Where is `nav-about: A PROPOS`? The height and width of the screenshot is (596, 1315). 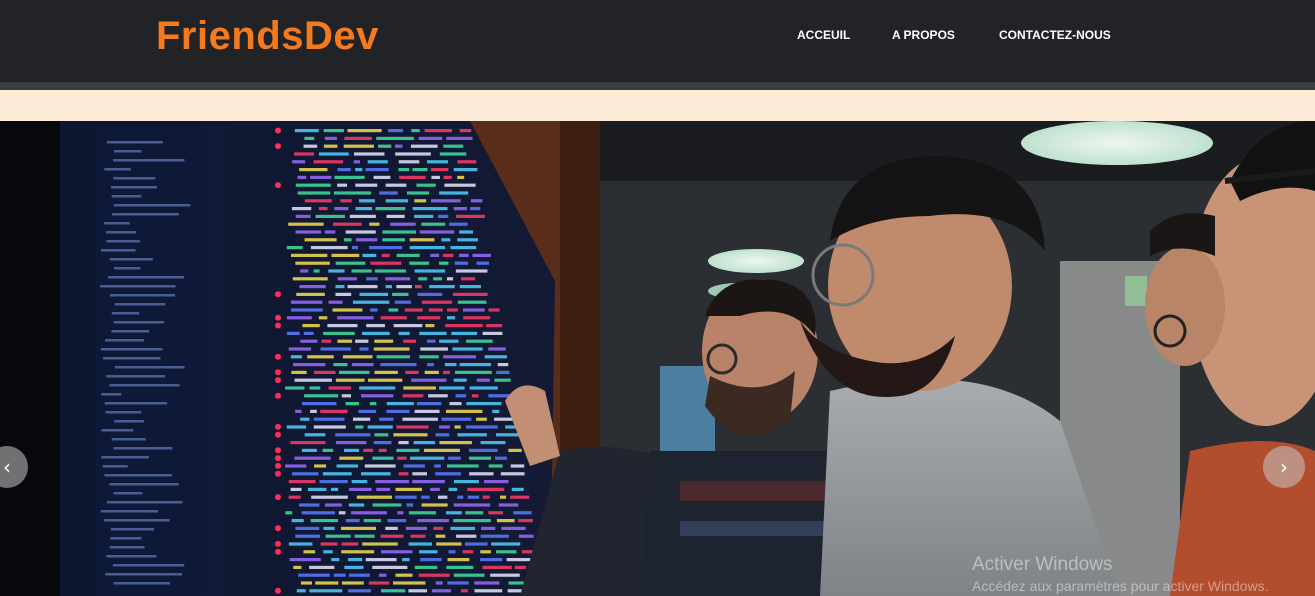 nav-about: A PROPOS is located at coordinates (923, 35).